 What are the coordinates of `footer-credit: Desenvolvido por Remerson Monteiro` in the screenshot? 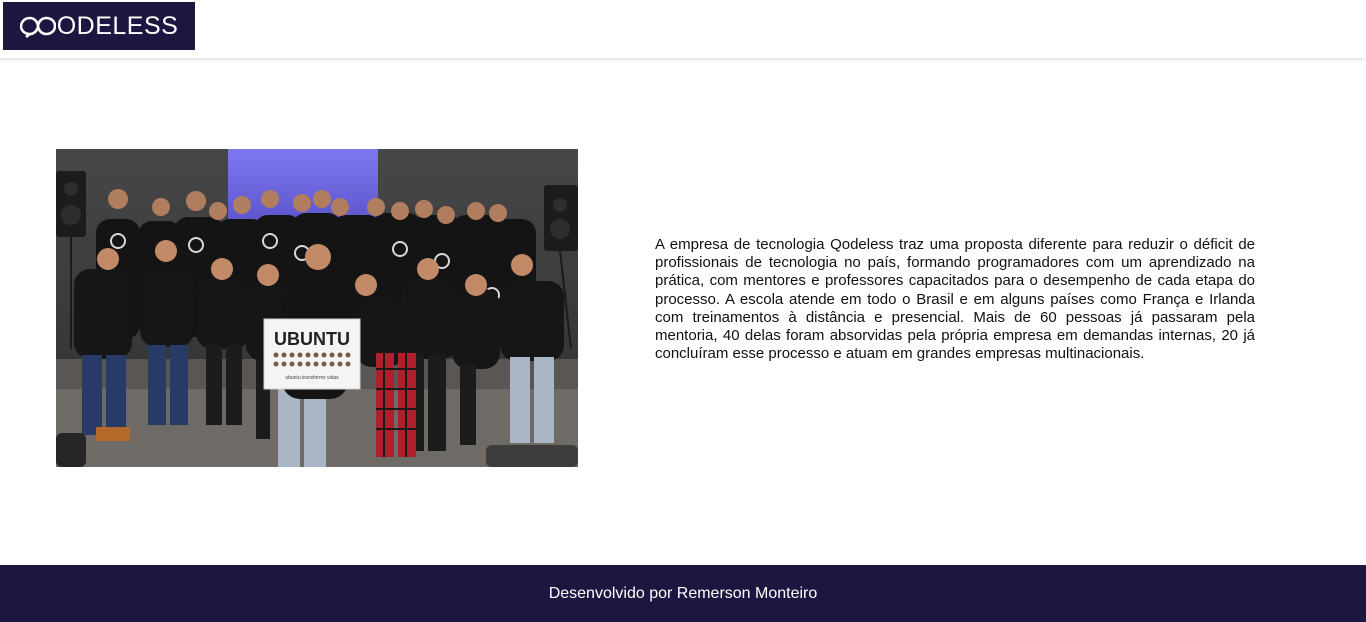 It's located at (683, 593).